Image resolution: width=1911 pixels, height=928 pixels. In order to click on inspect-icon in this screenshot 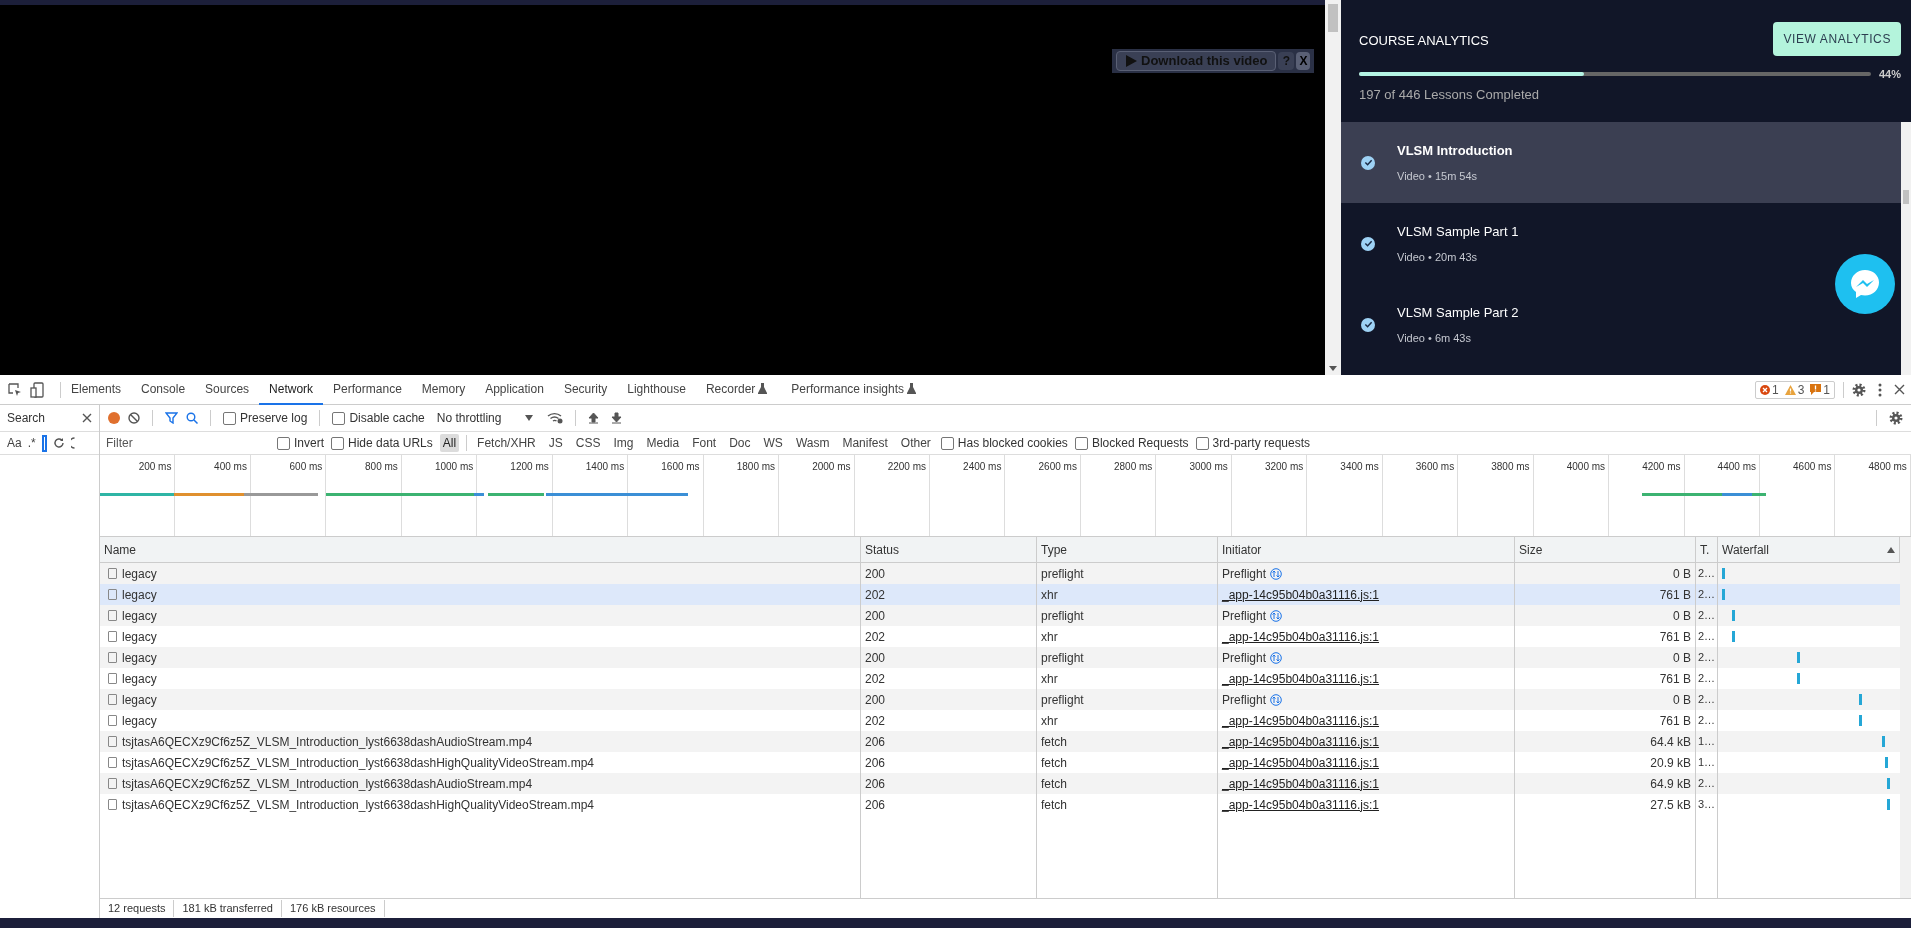, I will do `click(15, 389)`.